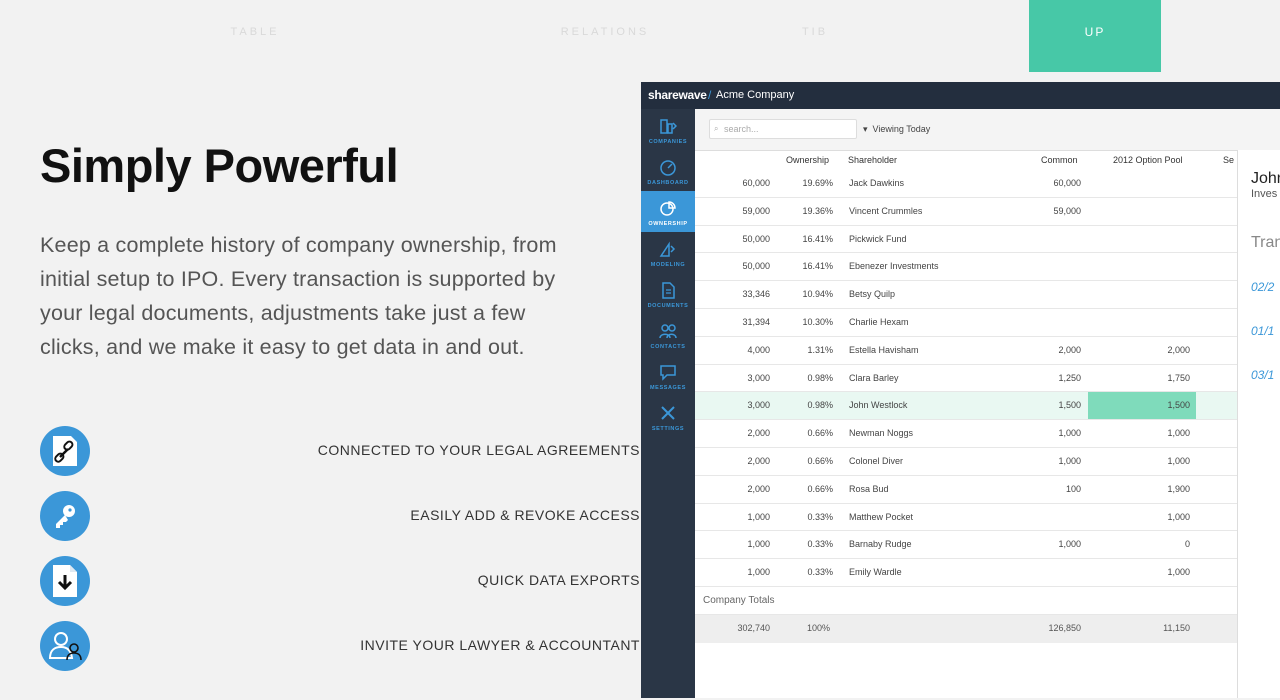 Image resolution: width=1280 pixels, height=700 pixels. What do you see at coordinates (874, 377) in the screenshot?
I see `cell-shareholder: Clara Barley` at bounding box center [874, 377].